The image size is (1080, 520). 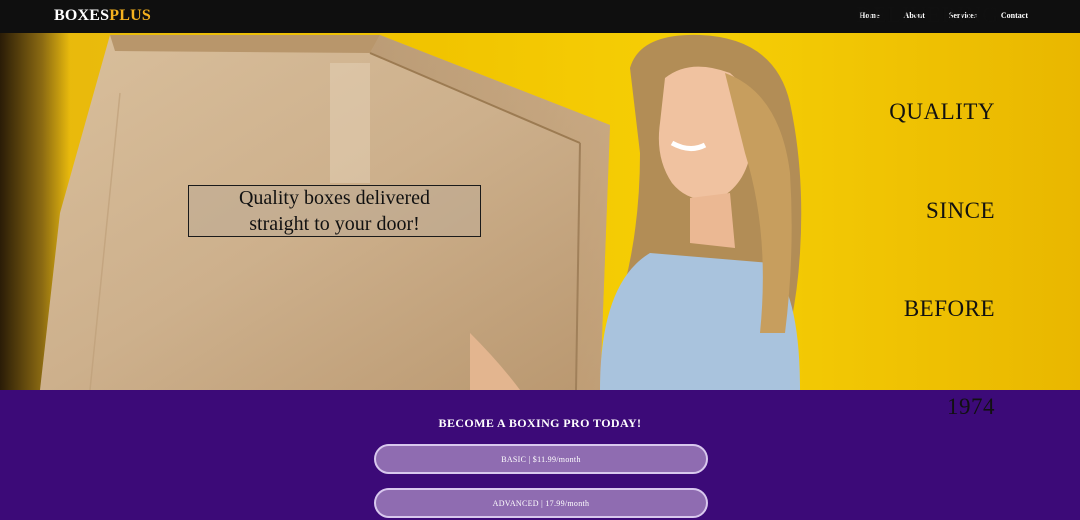 What do you see at coordinates (942, 111) in the screenshot?
I see `stack-word-quality: QUALITY` at bounding box center [942, 111].